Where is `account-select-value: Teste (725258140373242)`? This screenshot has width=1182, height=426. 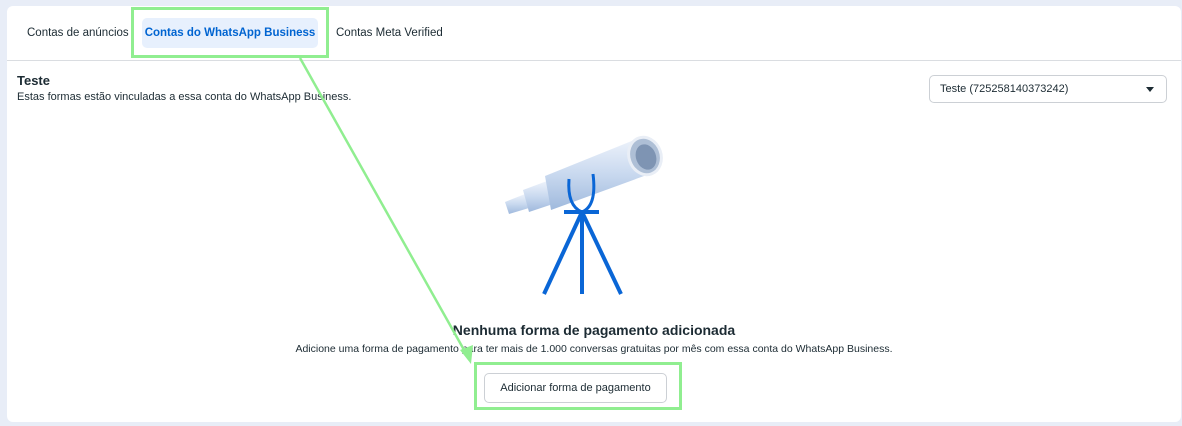
account-select-value: Teste (725258140373242) is located at coordinates (1004, 89).